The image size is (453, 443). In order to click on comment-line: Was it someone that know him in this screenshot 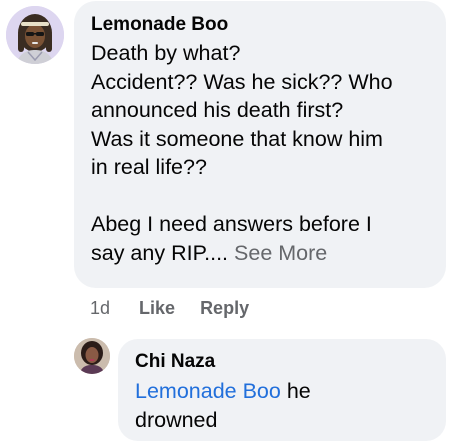, I will do `click(237, 138)`.